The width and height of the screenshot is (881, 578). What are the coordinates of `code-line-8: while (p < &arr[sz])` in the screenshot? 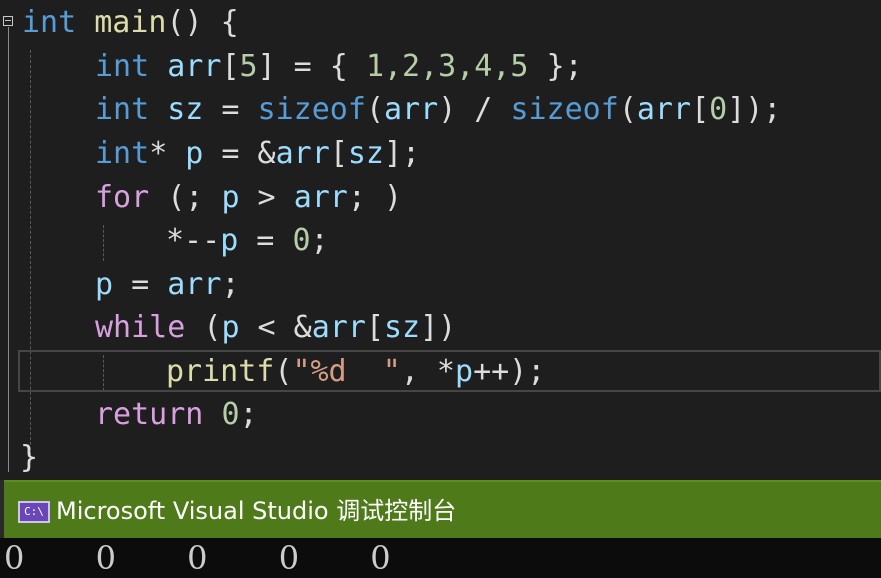 It's located at (275, 327).